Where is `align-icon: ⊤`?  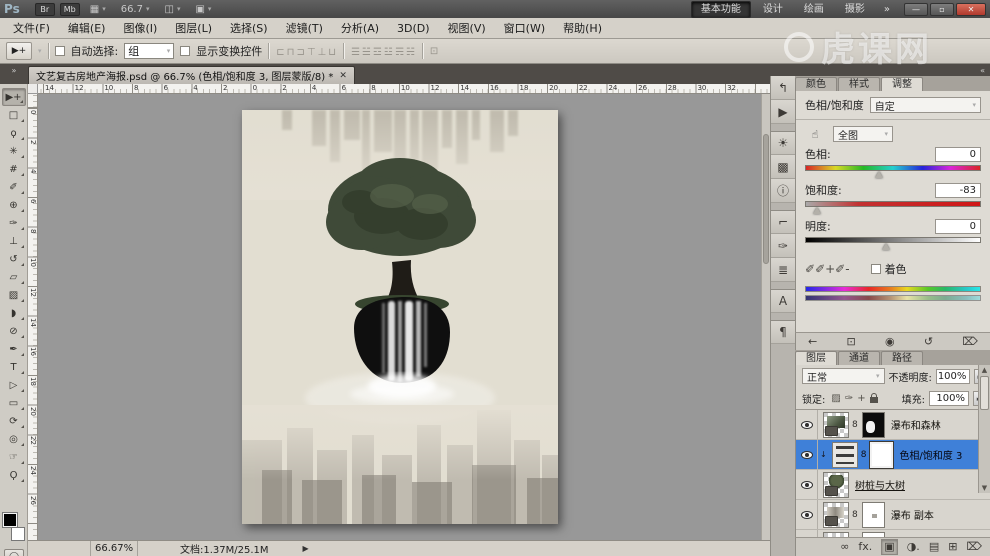
align-icon: ⊤ is located at coordinates (311, 52).